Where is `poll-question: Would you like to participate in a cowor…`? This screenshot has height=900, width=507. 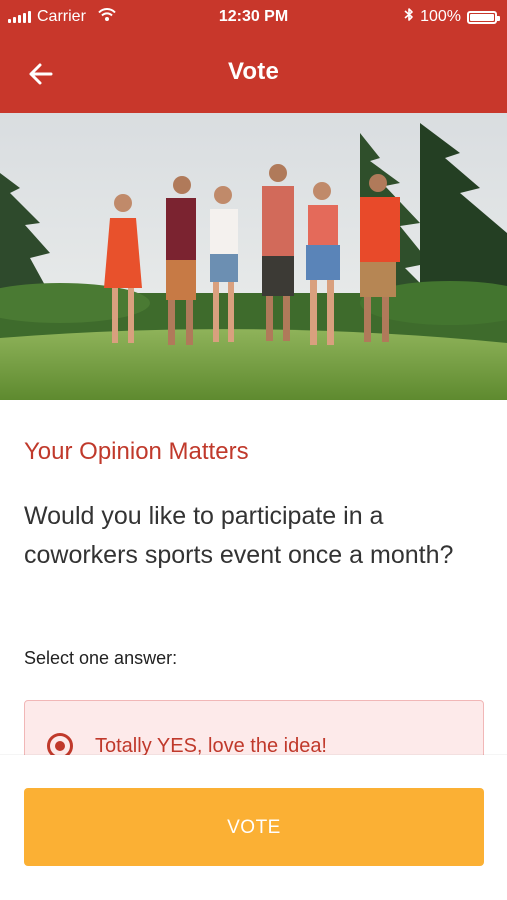 poll-question: Would you like to participate in a cowor… is located at coordinates (239, 535).